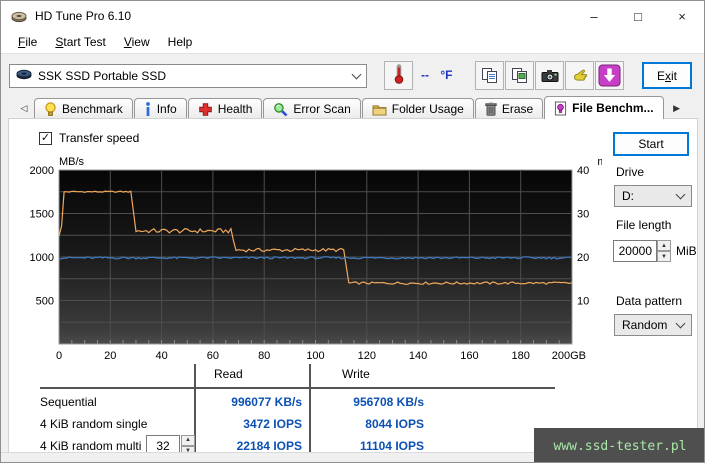 The image size is (705, 463). What do you see at coordinates (491, 109) in the screenshot?
I see `trash-icon` at bounding box center [491, 109].